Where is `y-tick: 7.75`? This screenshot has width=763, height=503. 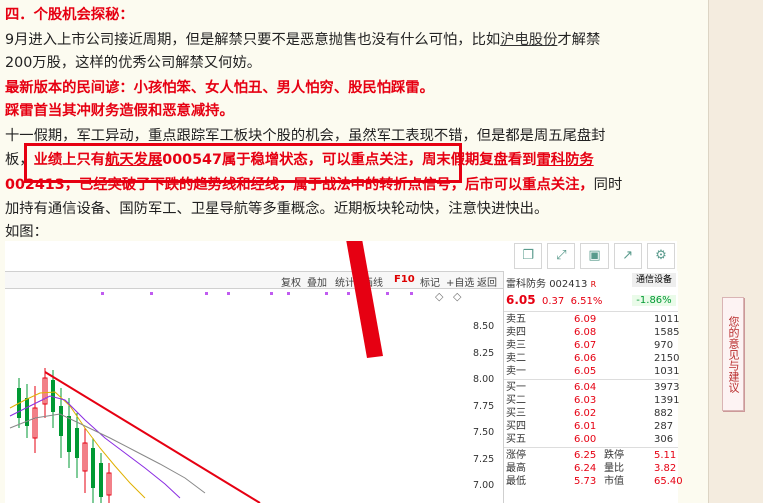 y-tick: 7.75 is located at coordinates (484, 406).